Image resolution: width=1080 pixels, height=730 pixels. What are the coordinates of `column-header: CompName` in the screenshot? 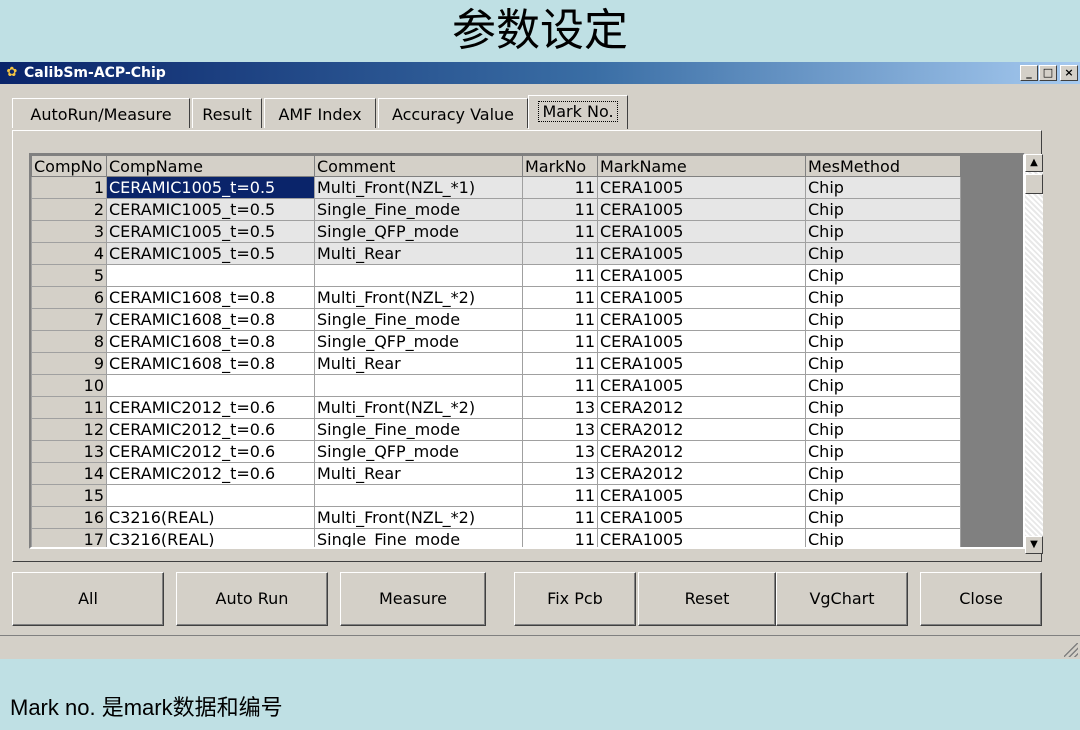 It's located at (210, 166).